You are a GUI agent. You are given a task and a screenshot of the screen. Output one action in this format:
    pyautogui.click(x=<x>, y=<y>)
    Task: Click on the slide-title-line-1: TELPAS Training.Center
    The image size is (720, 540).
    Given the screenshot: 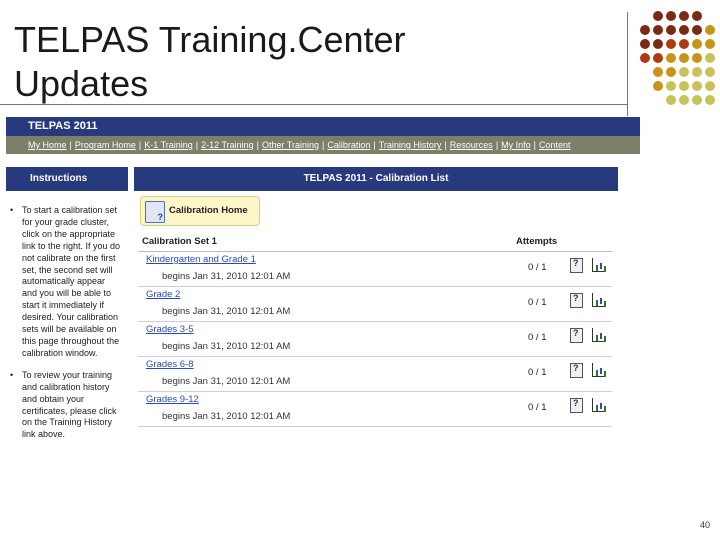 What is the action you would take?
    pyautogui.click(x=210, y=39)
    